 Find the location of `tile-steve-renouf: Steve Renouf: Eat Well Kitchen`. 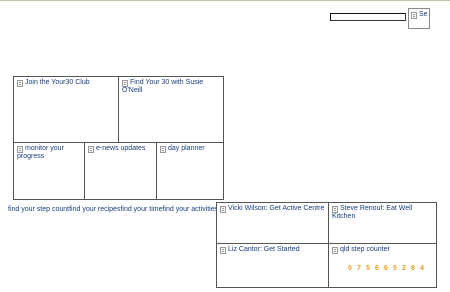

tile-steve-renouf: Steve Renouf: Eat Well Kitchen is located at coordinates (382, 223).